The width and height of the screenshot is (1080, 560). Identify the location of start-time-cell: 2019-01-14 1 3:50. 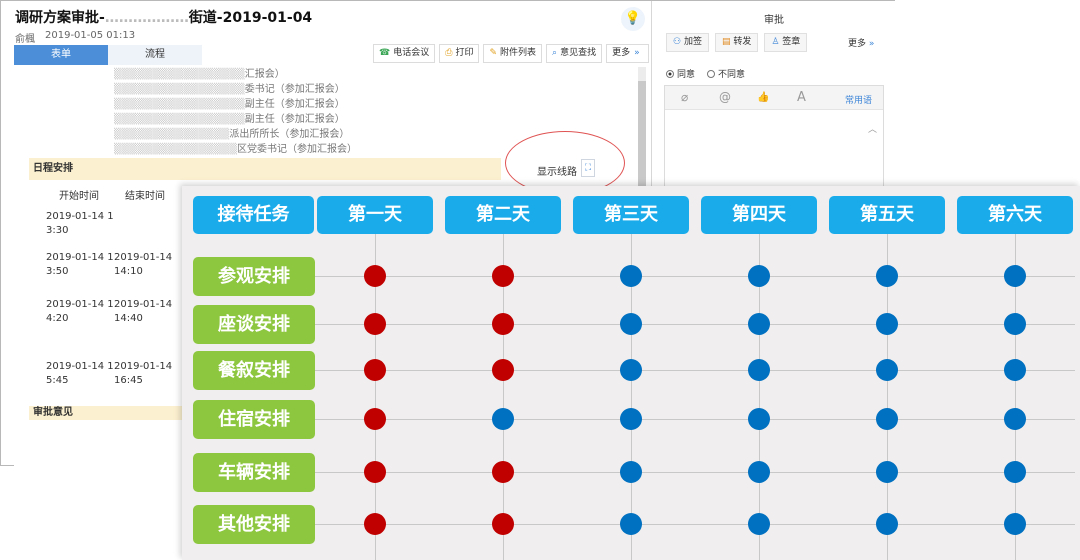
(80, 264).